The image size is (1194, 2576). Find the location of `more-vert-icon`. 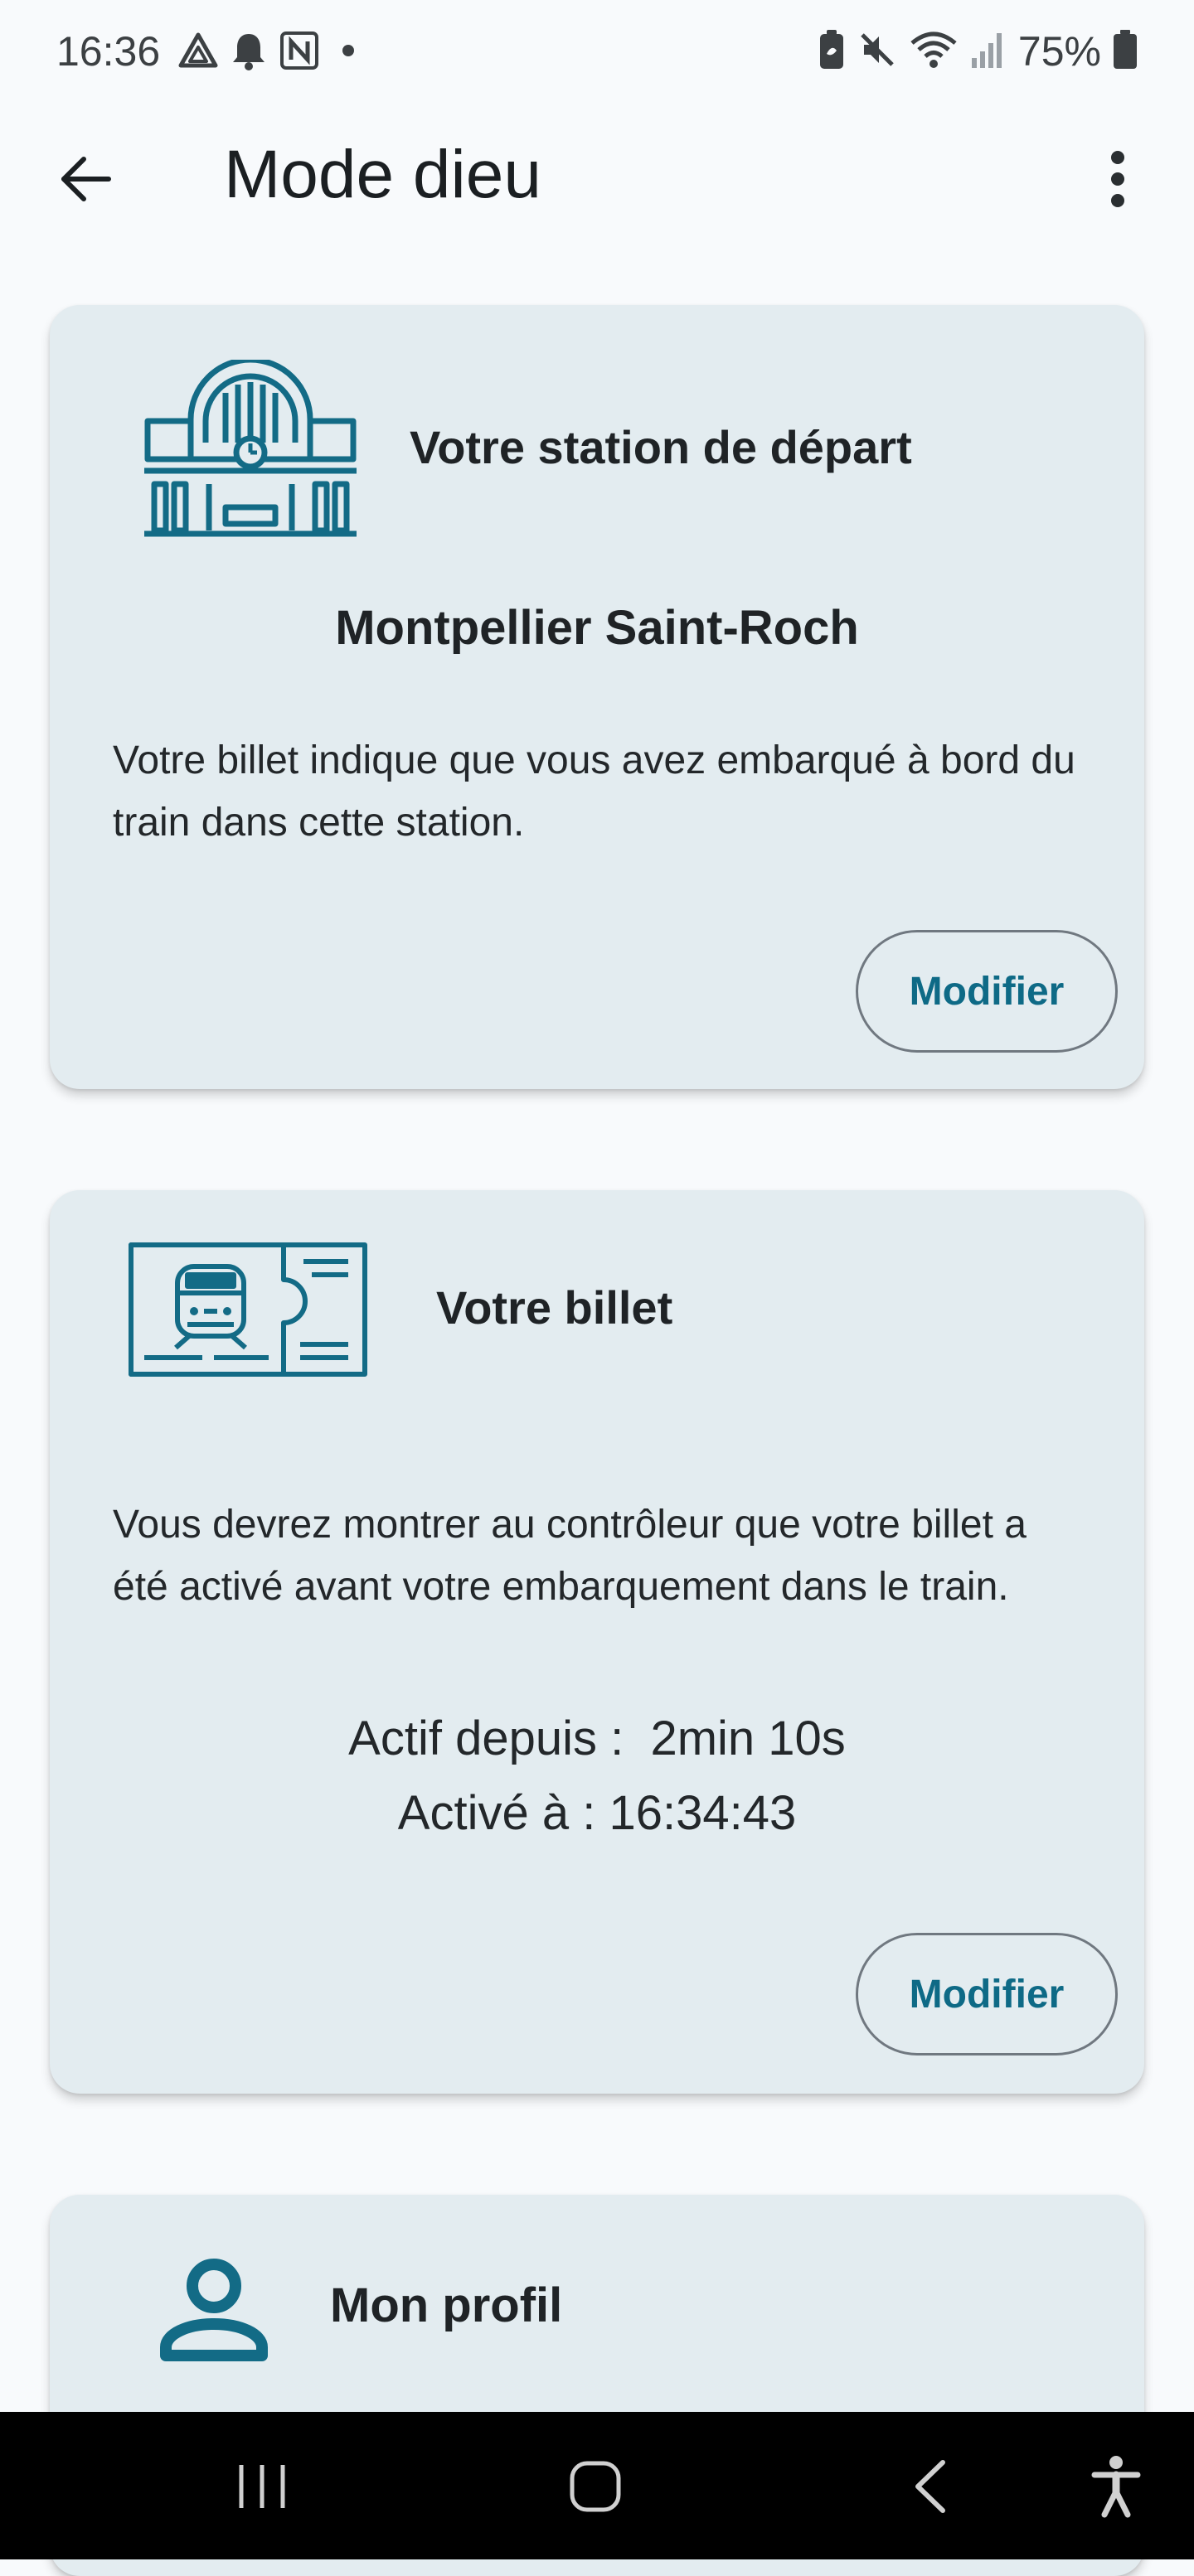

more-vert-icon is located at coordinates (1117, 179).